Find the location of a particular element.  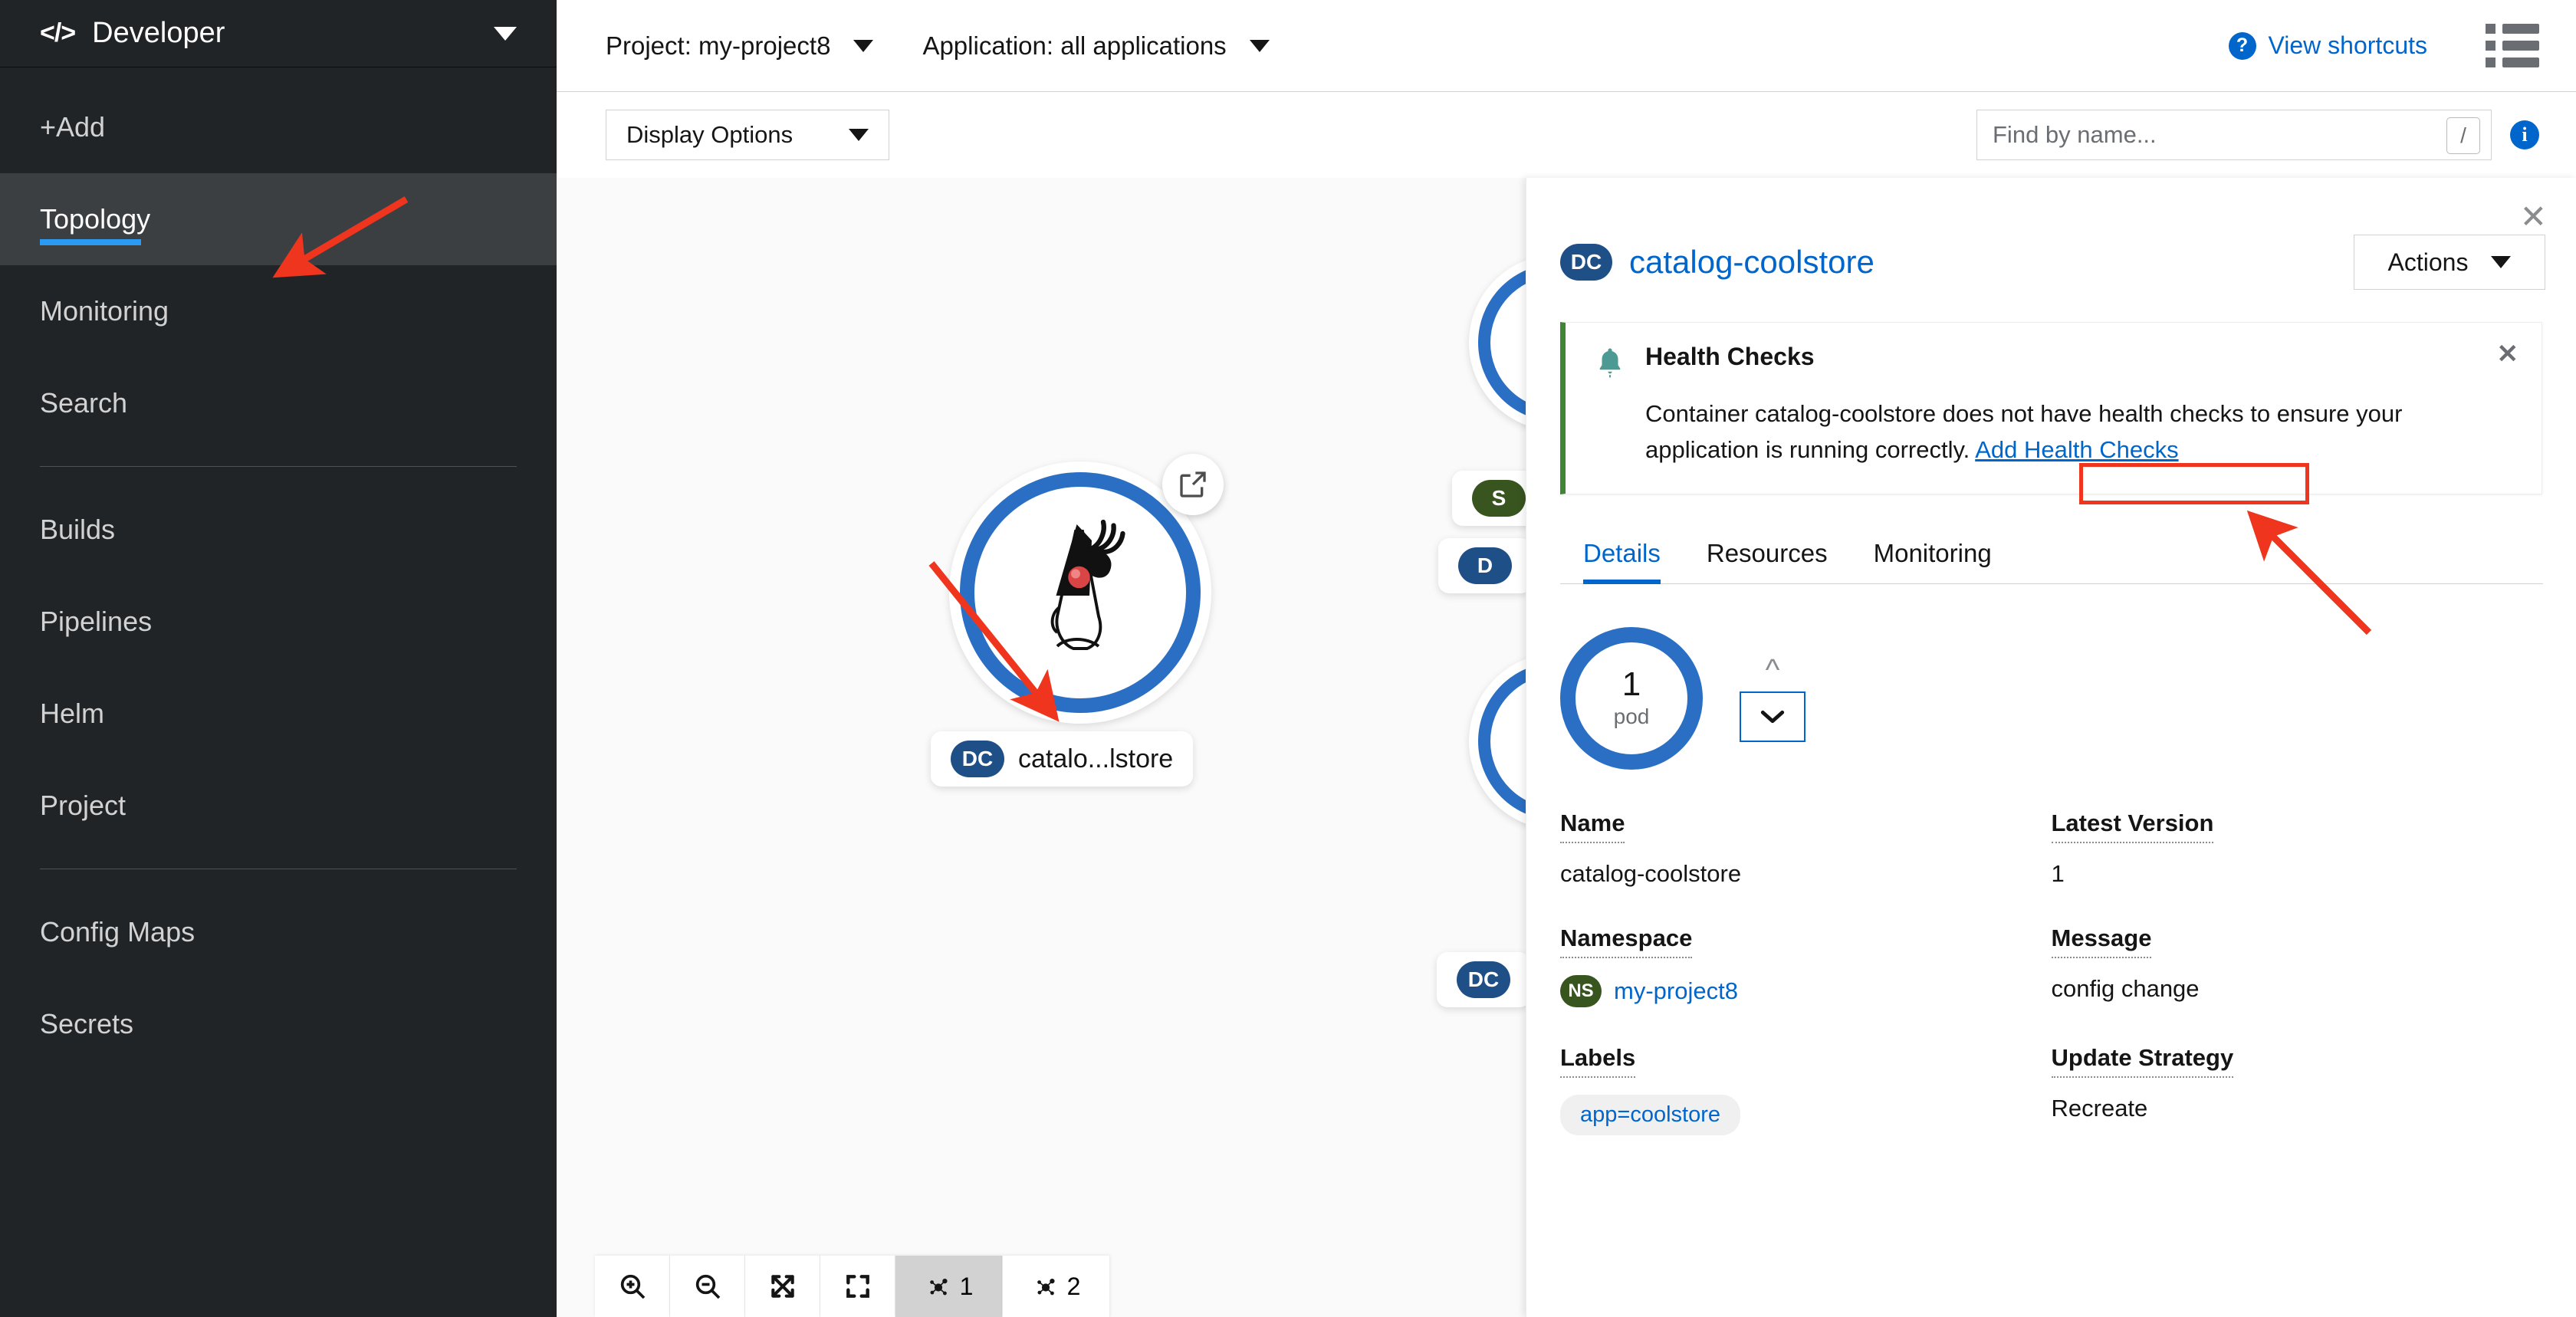

field-label: Update Strategy is located at coordinates (2143, 1061).